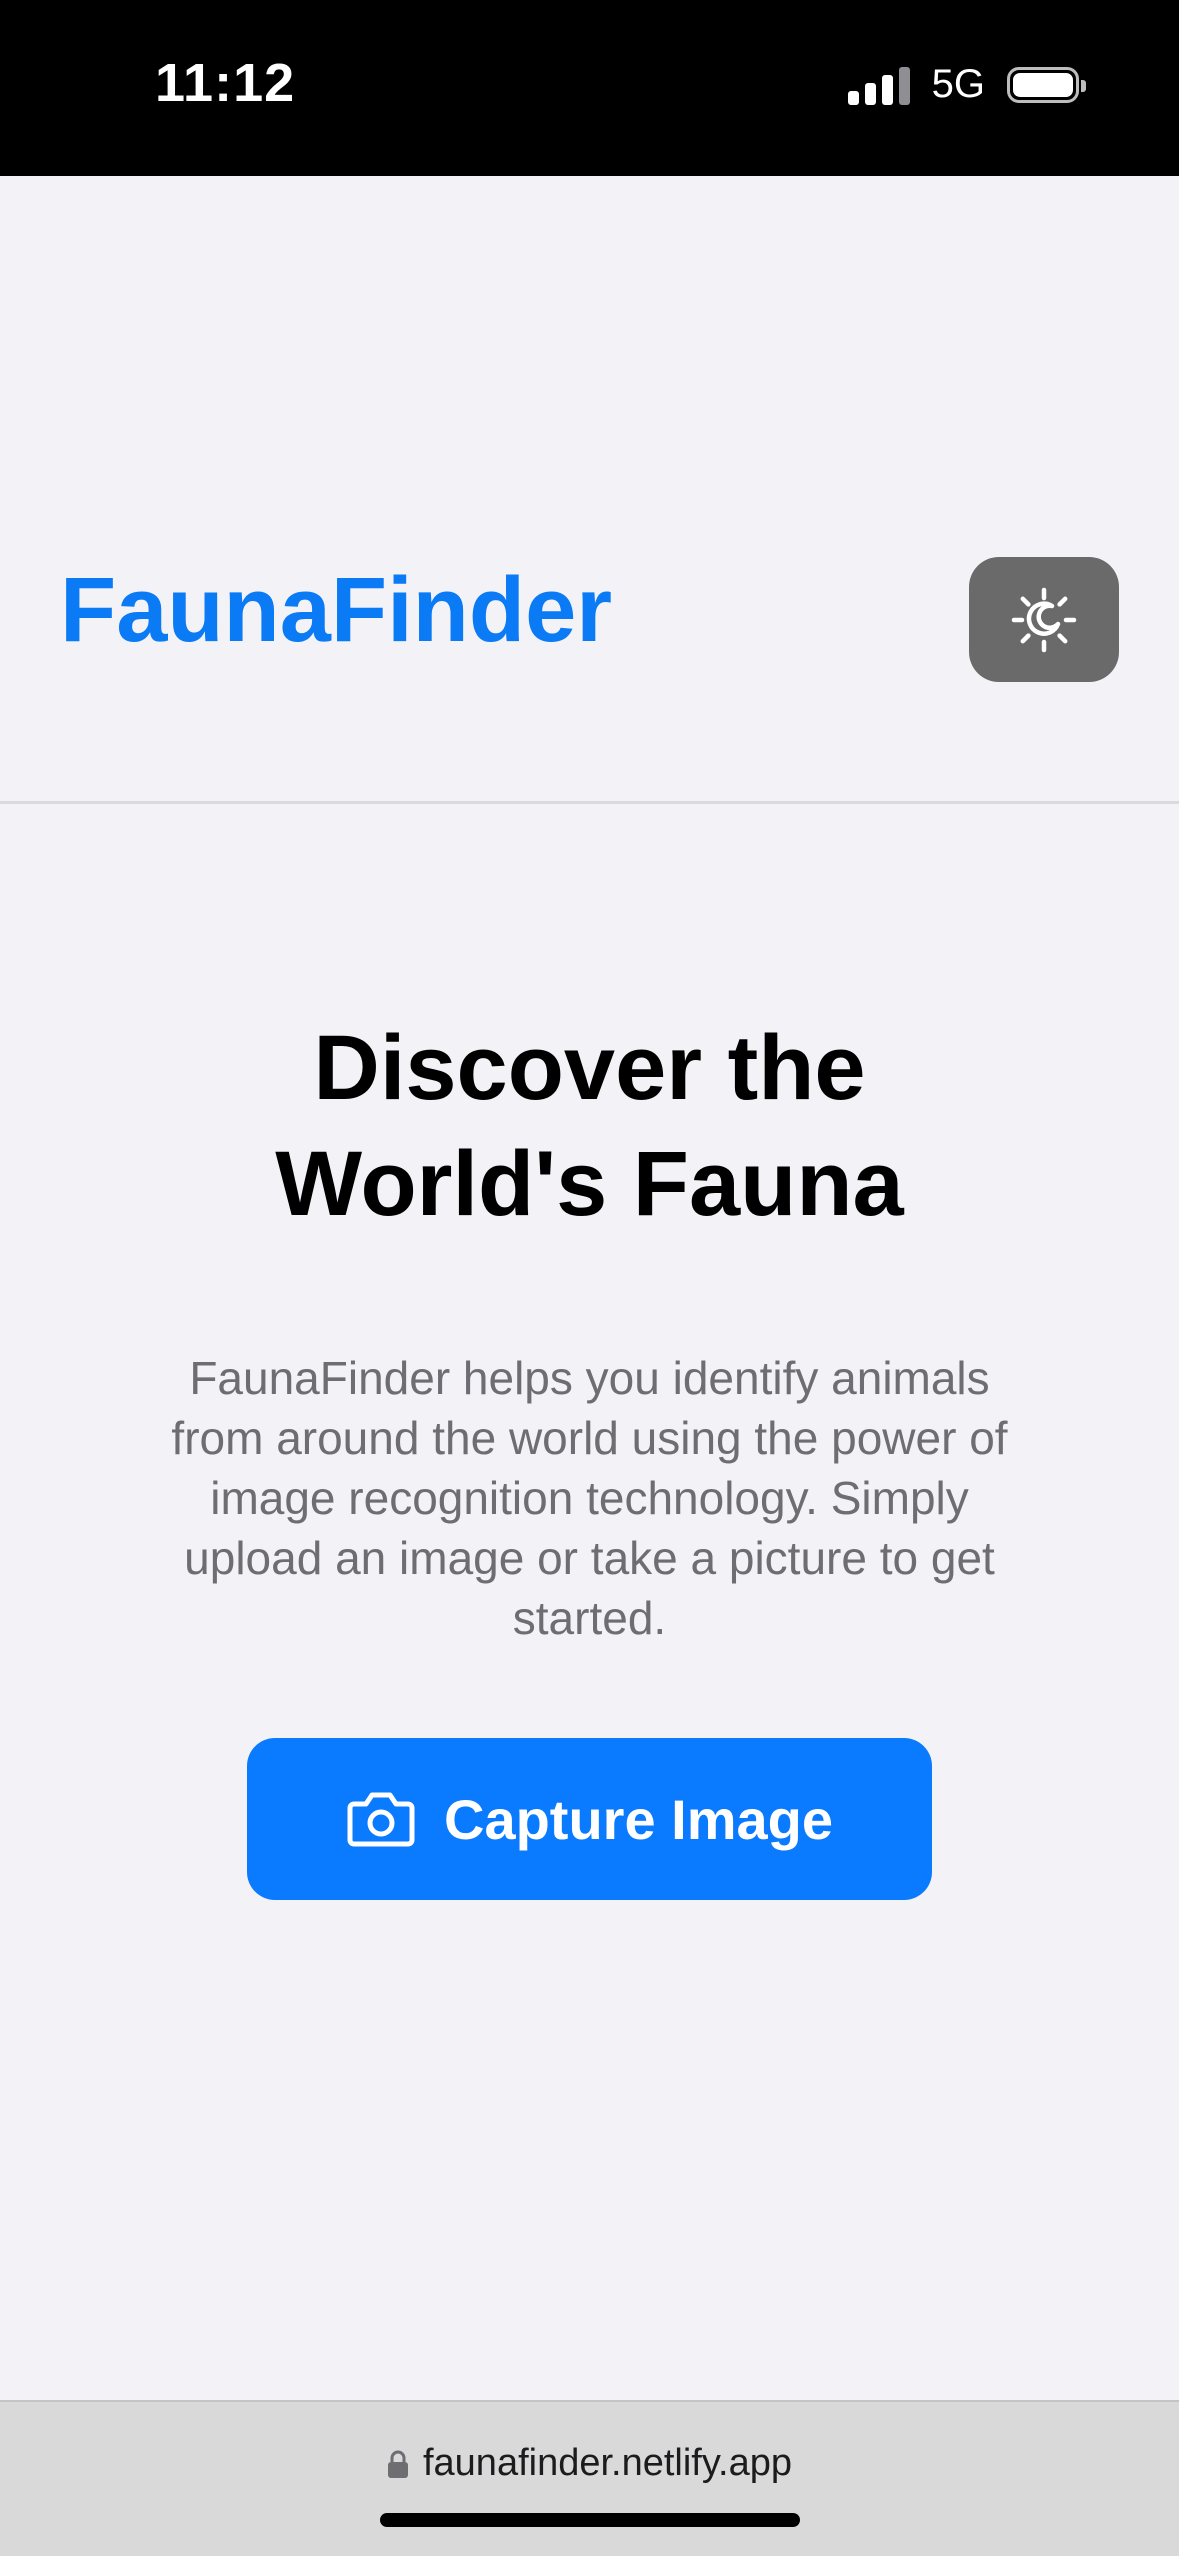  I want to click on capture-image-button: Capture Image, so click(589, 1819).